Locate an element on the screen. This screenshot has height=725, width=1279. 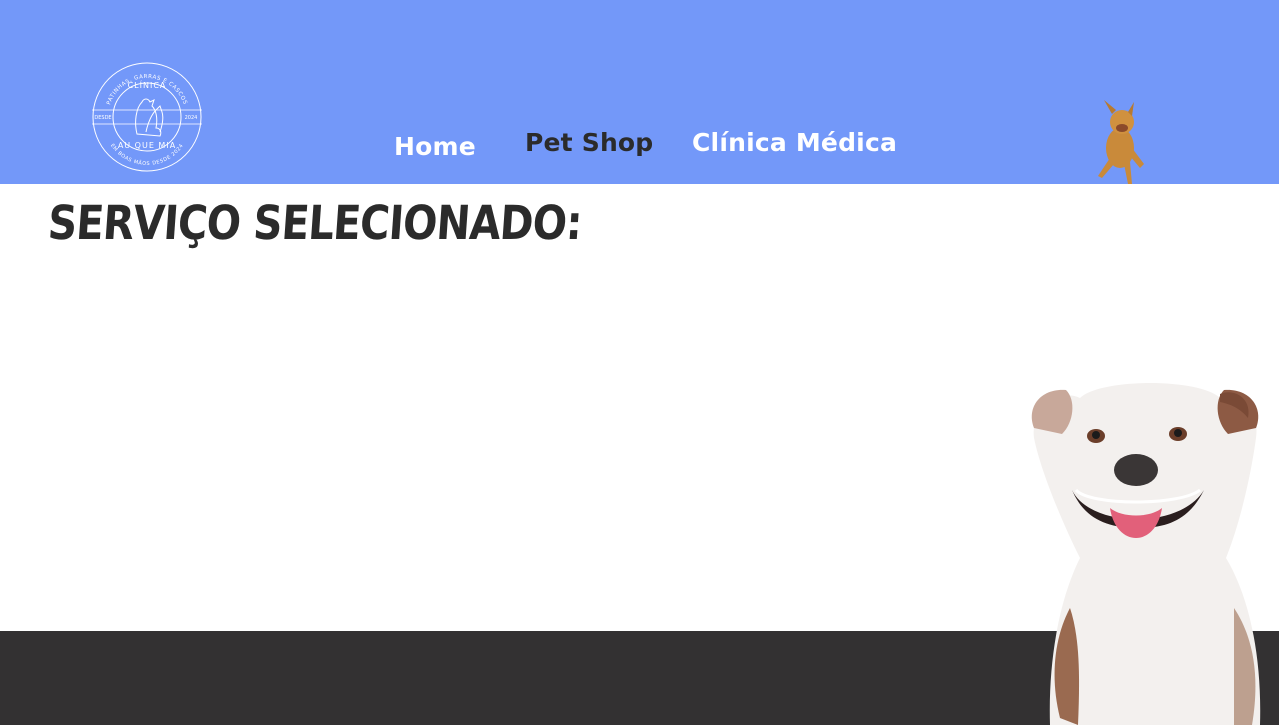
logo-center-text: CLÍNICA is located at coordinates (147, 84).